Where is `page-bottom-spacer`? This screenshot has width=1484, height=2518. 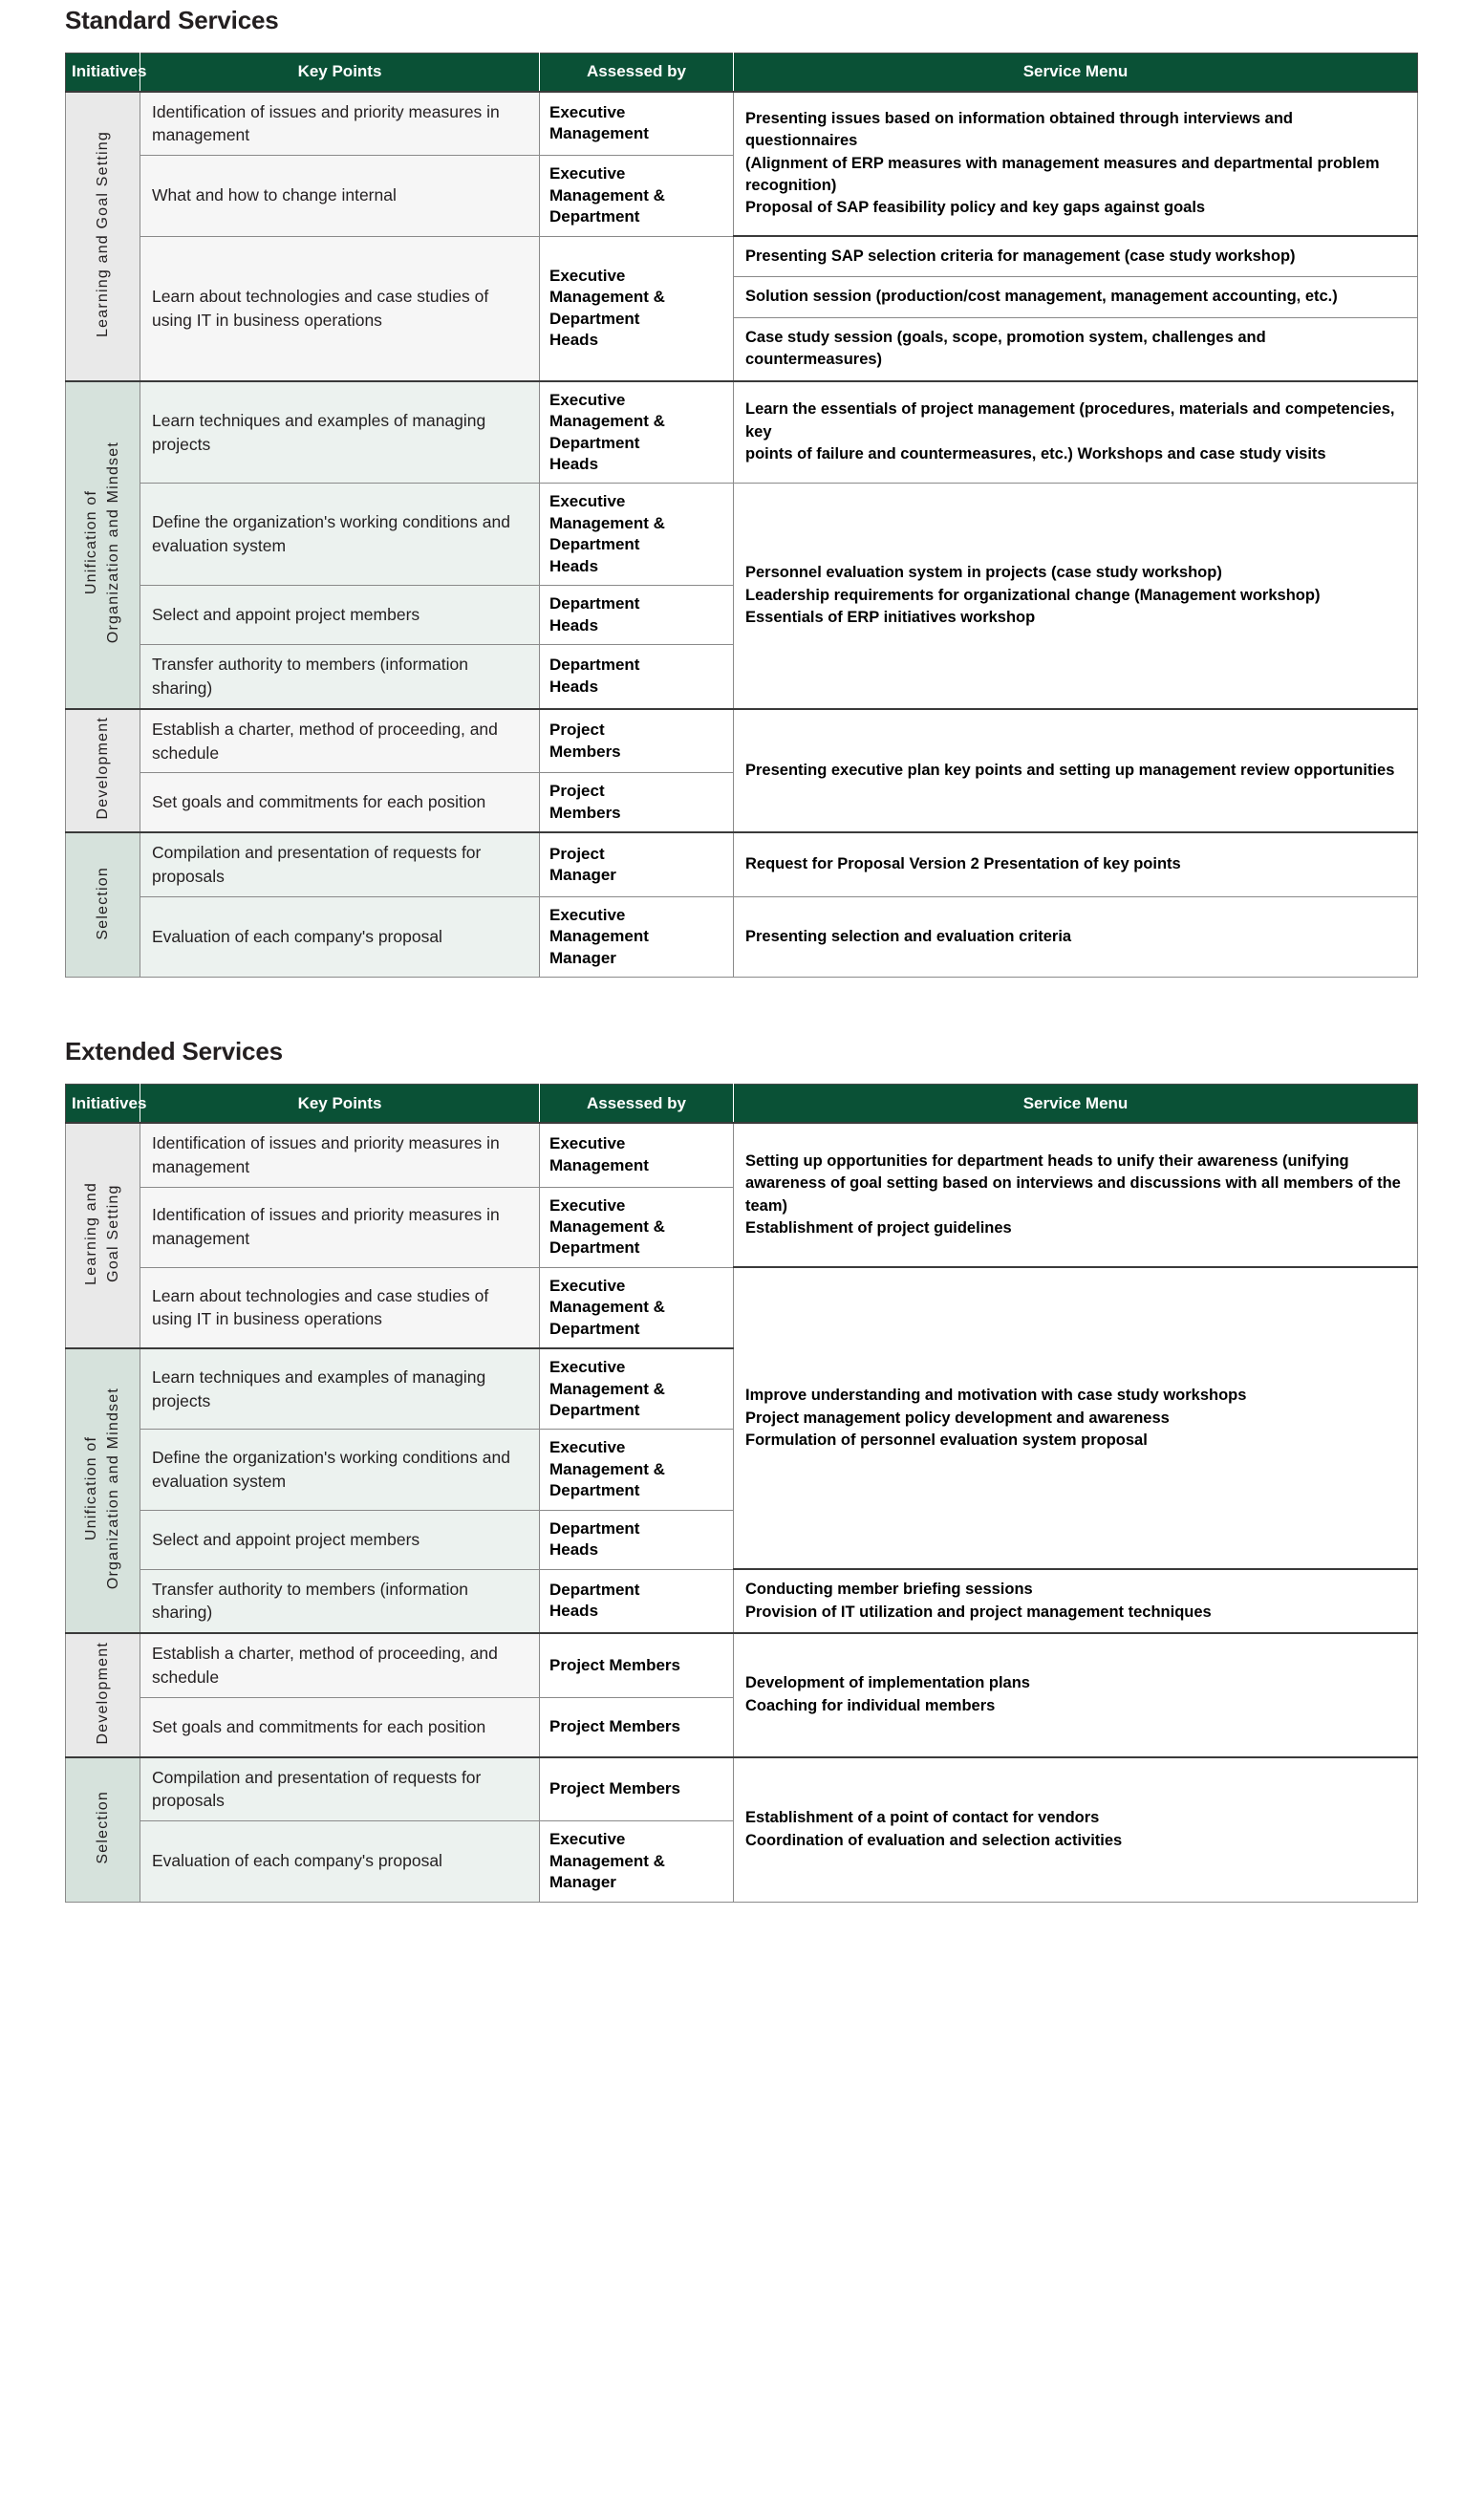
page-bottom-spacer is located at coordinates (742, 1927).